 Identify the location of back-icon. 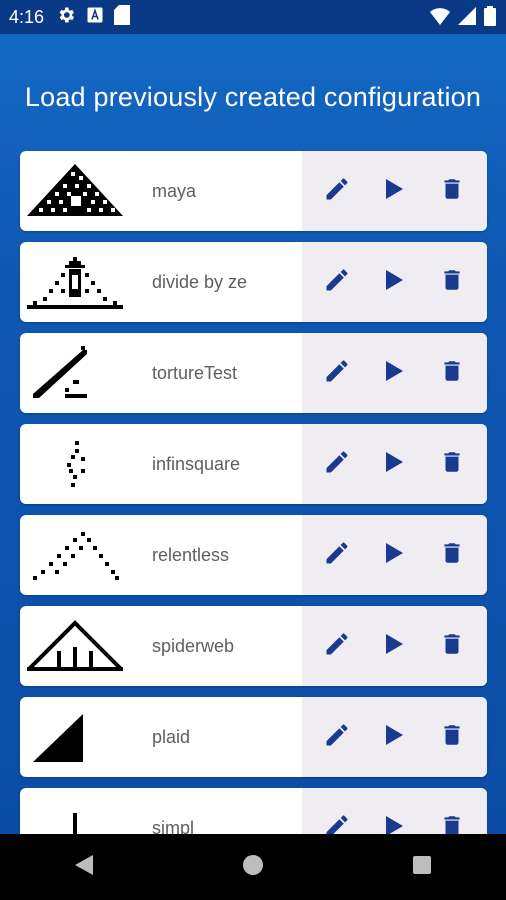
(84, 867).